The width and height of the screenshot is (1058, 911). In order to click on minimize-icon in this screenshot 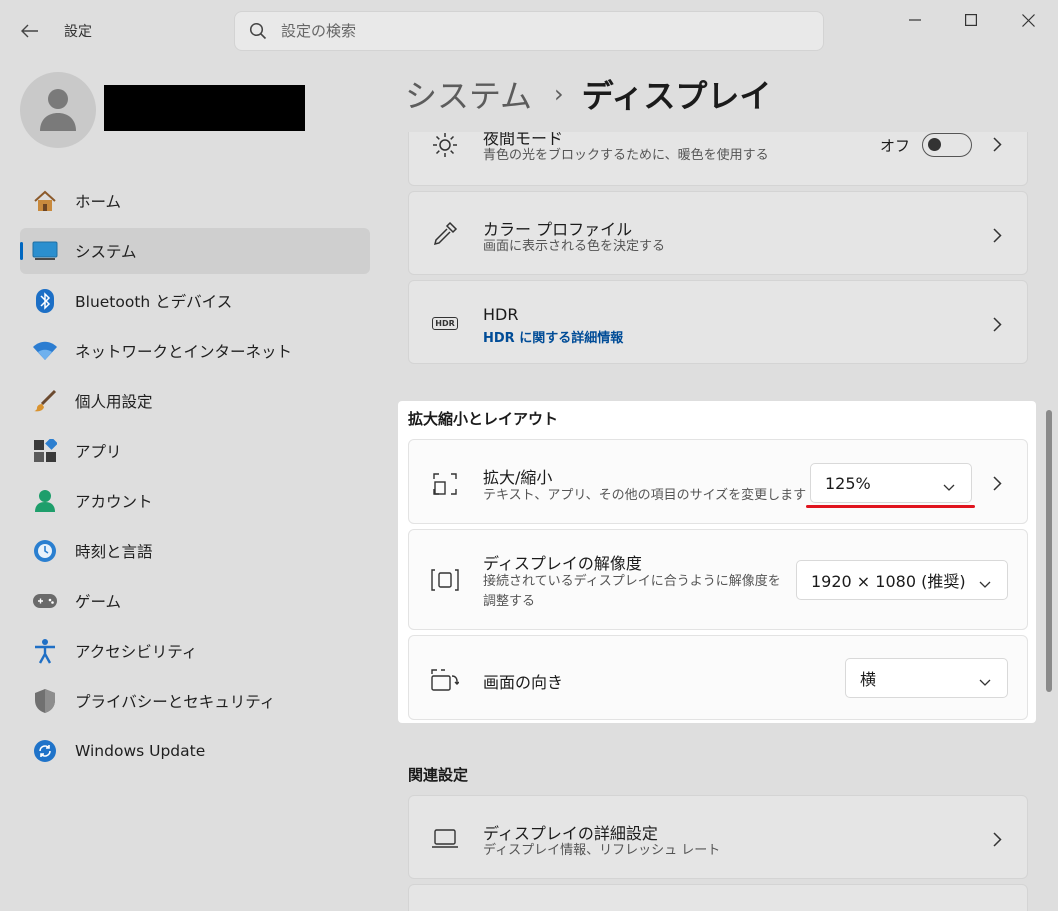, I will do `click(915, 20)`.